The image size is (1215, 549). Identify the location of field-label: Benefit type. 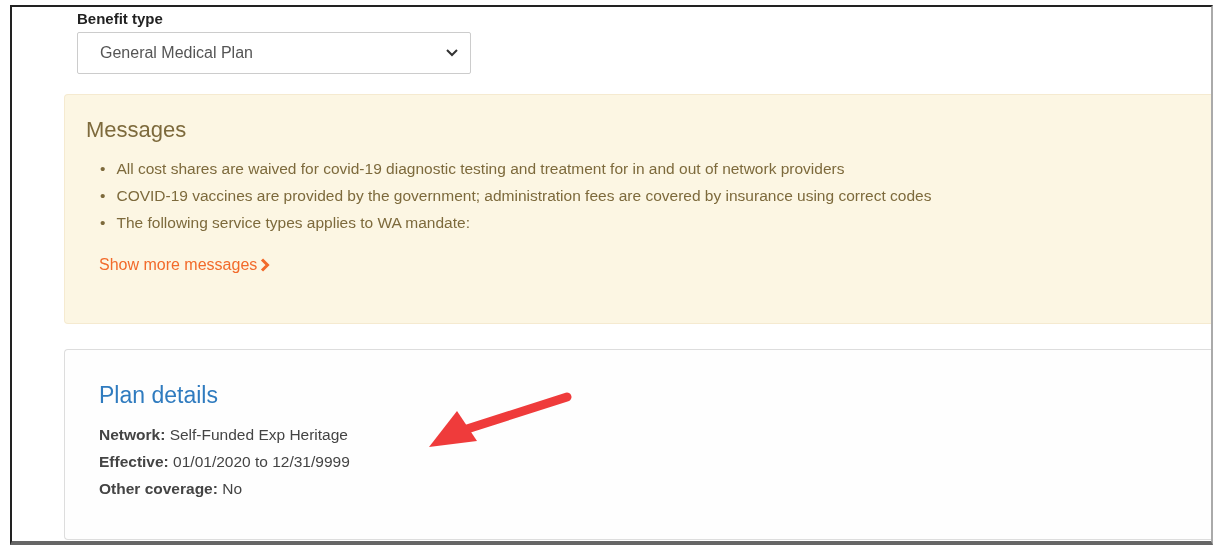
(120, 19).